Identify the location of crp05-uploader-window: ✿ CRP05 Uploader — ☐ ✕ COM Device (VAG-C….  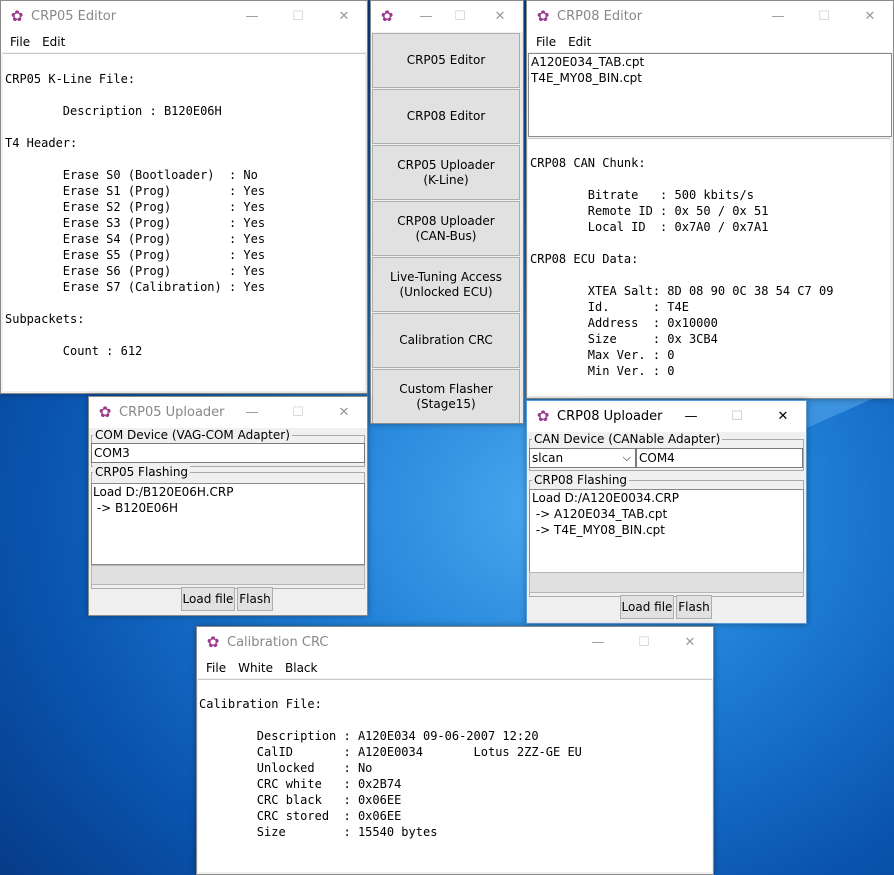
(228, 506).